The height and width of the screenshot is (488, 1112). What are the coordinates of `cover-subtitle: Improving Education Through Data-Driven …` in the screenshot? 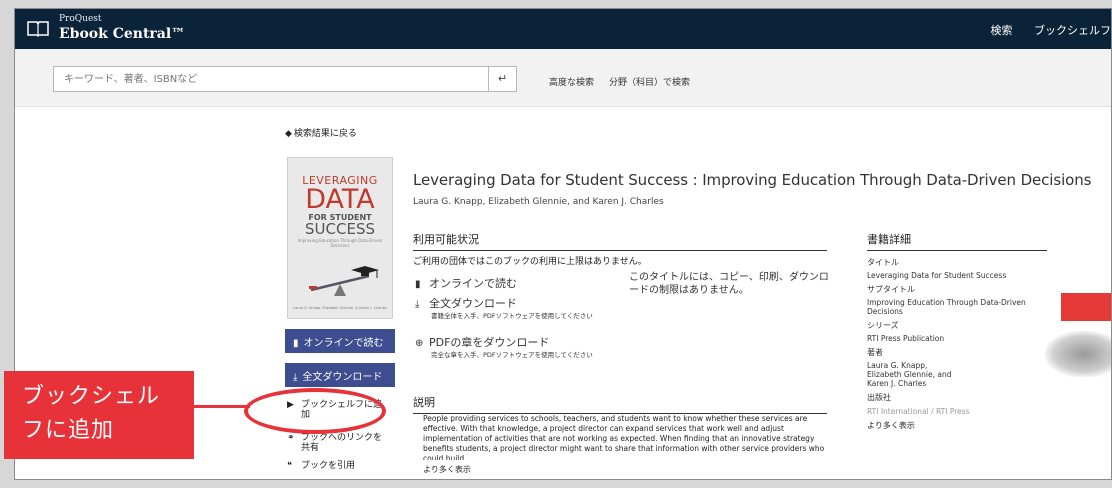 It's located at (340, 243).